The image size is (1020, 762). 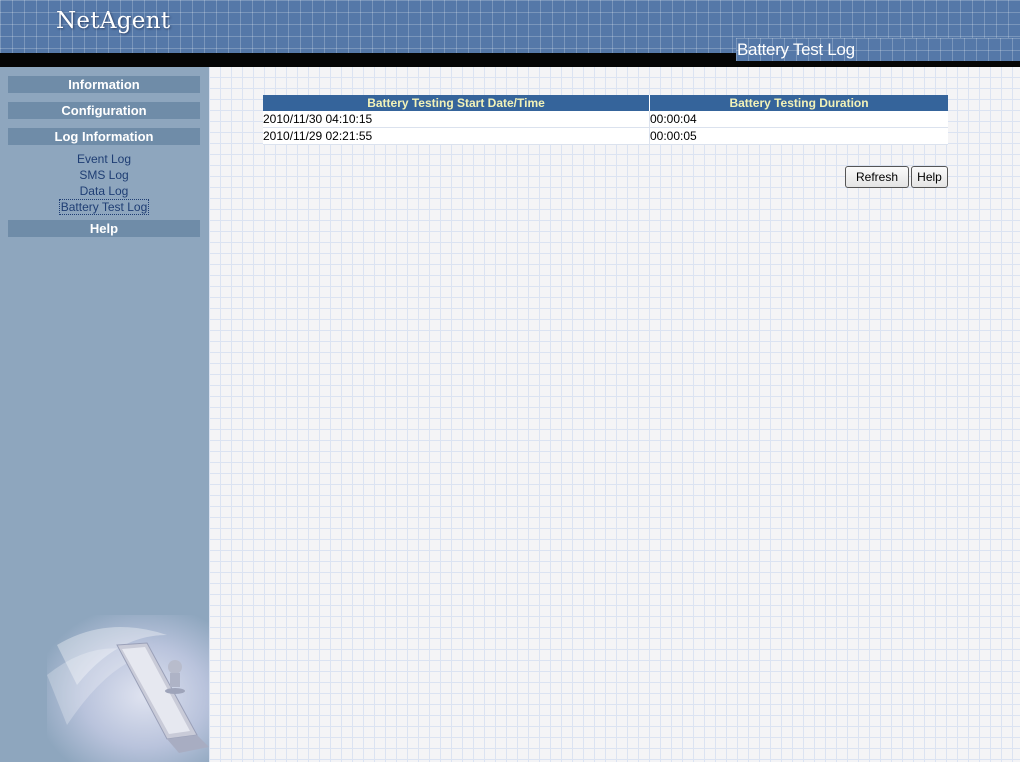 I want to click on nav-battery-test-log-label: Battery Test Log, so click(x=104, y=207).